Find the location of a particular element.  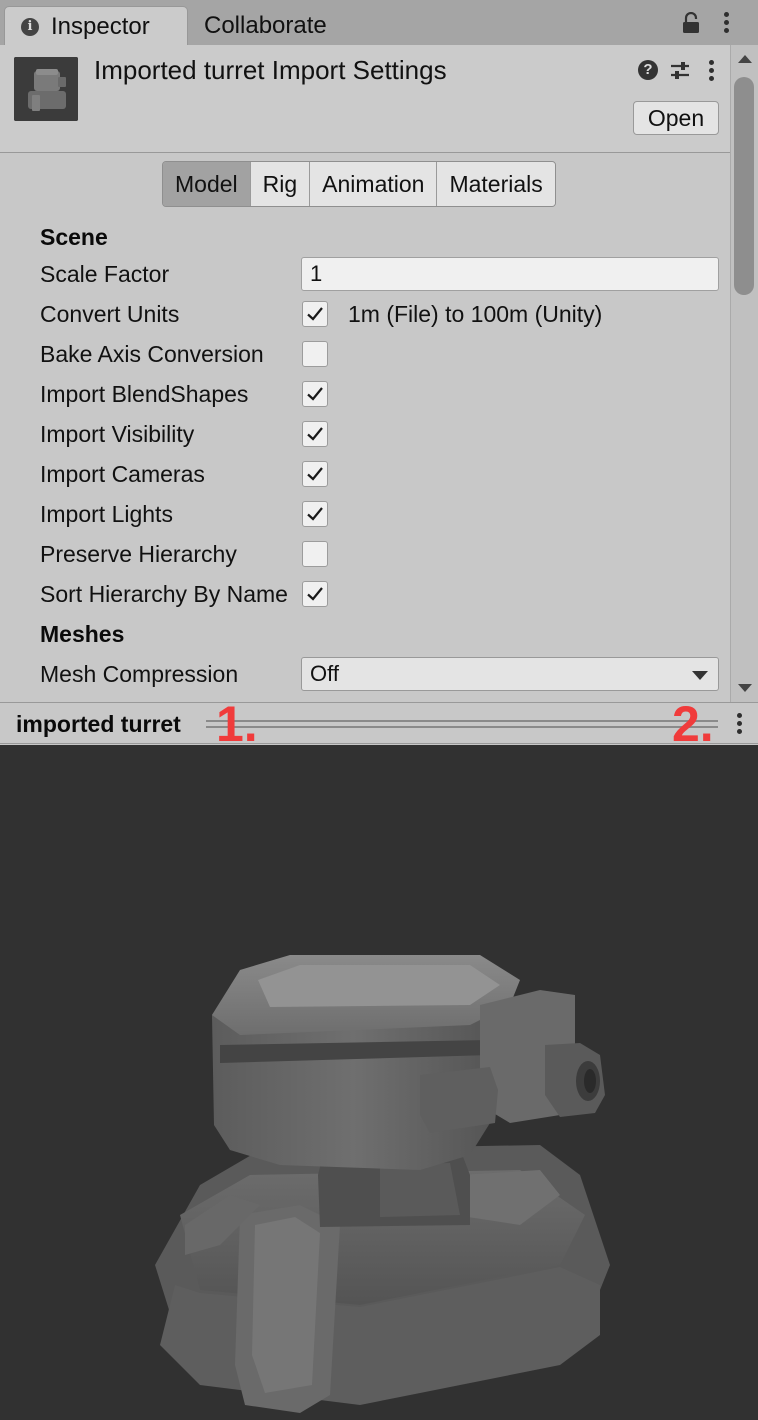

bake-axis-conversion-checkbox is located at coordinates (315, 354).